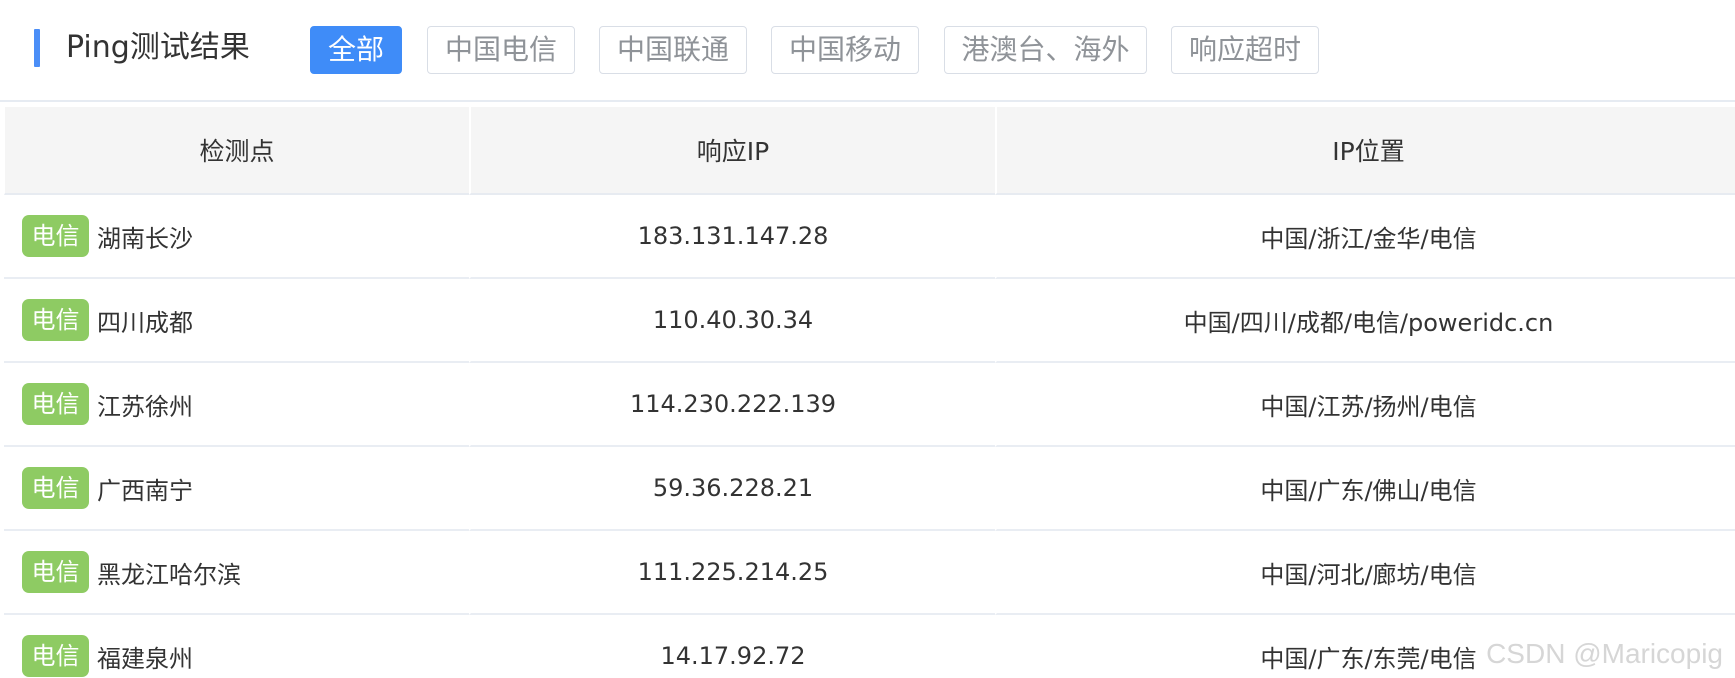 The image size is (1735, 678). I want to click on table-header-row: 检测点 响应IP IP位置, so click(869, 151).